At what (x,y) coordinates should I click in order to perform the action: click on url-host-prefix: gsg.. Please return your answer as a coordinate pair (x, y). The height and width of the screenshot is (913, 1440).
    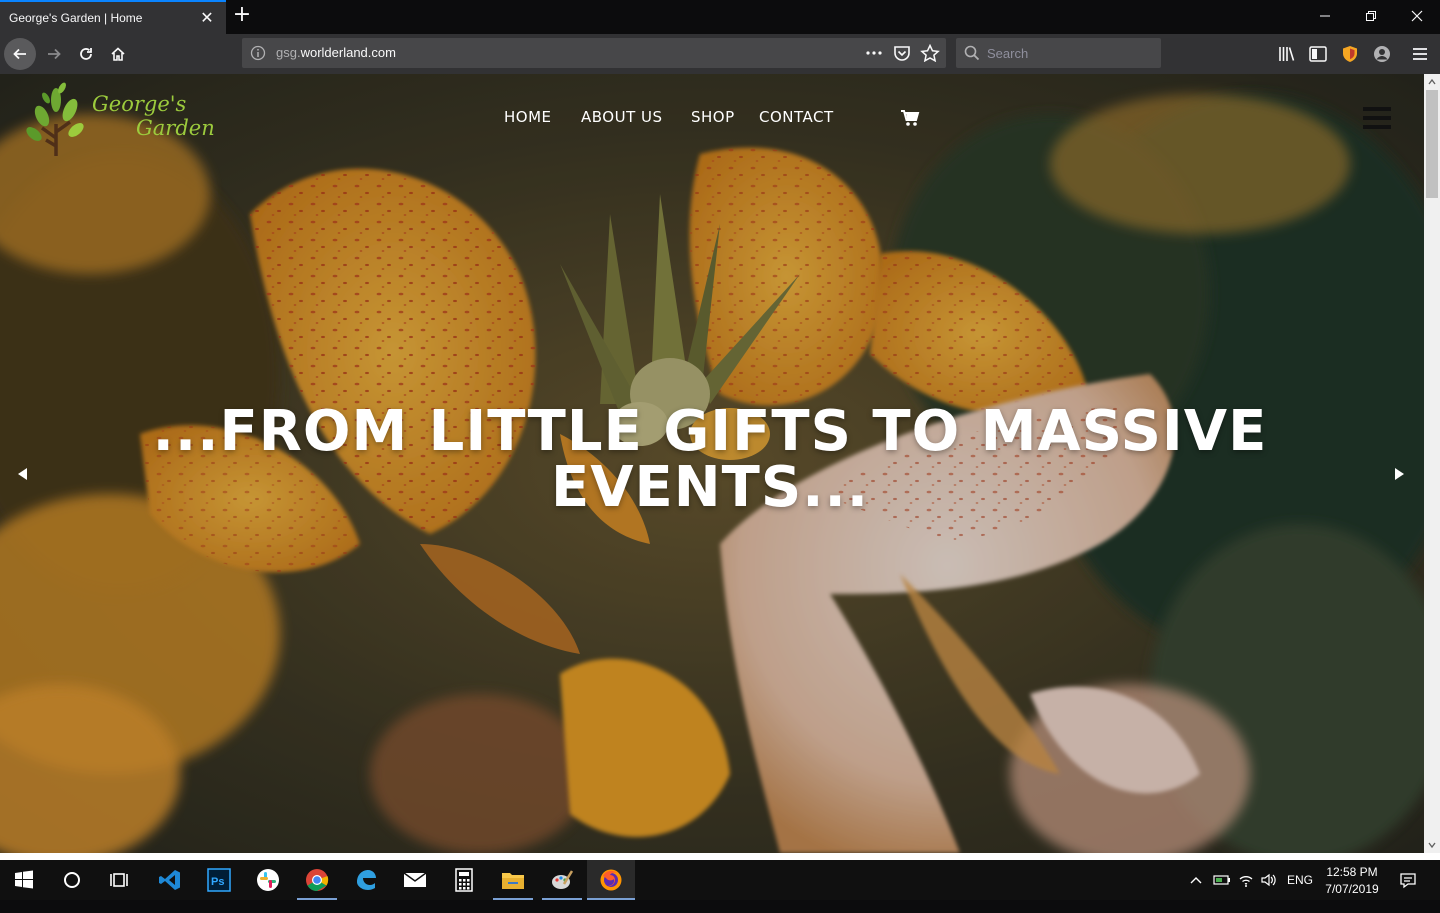
    Looking at the image, I should click on (288, 52).